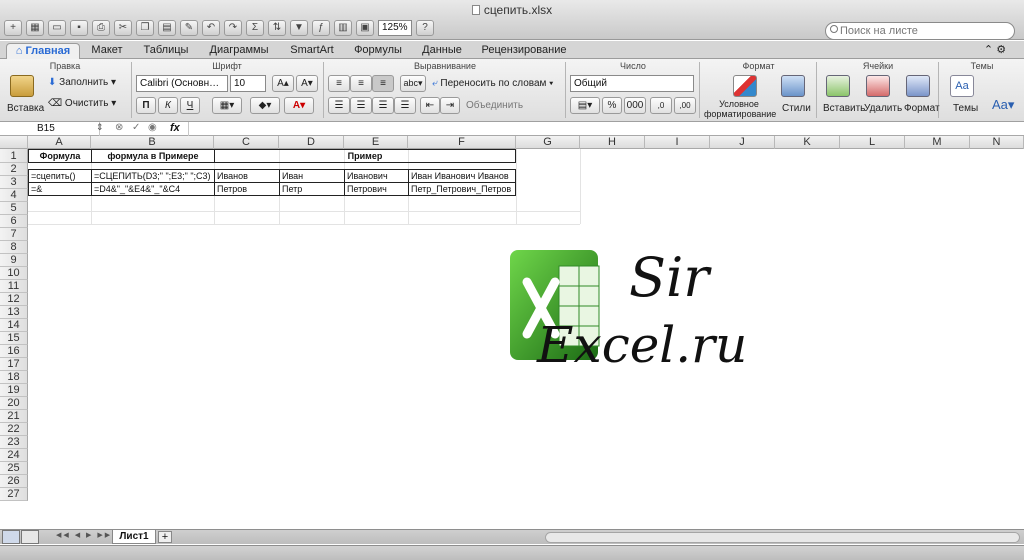 The width and height of the screenshot is (1024, 560). What do you see at coordinates (685, 105) in the screenshot?
I see `decrease-decimal-button: ,00` at bounding box center [685, 105].